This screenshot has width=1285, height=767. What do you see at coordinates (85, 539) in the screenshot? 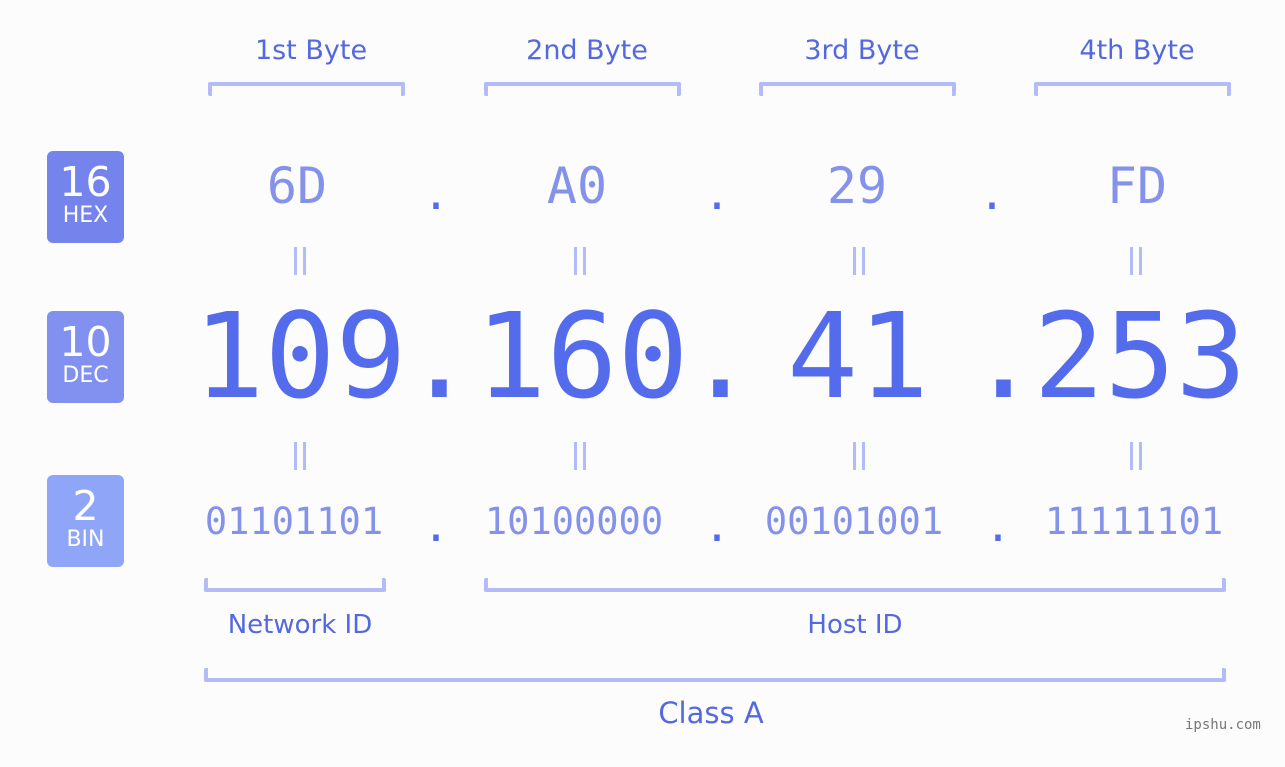
I see `bin-badge-label: BIN` at bounding box center [85, 539].